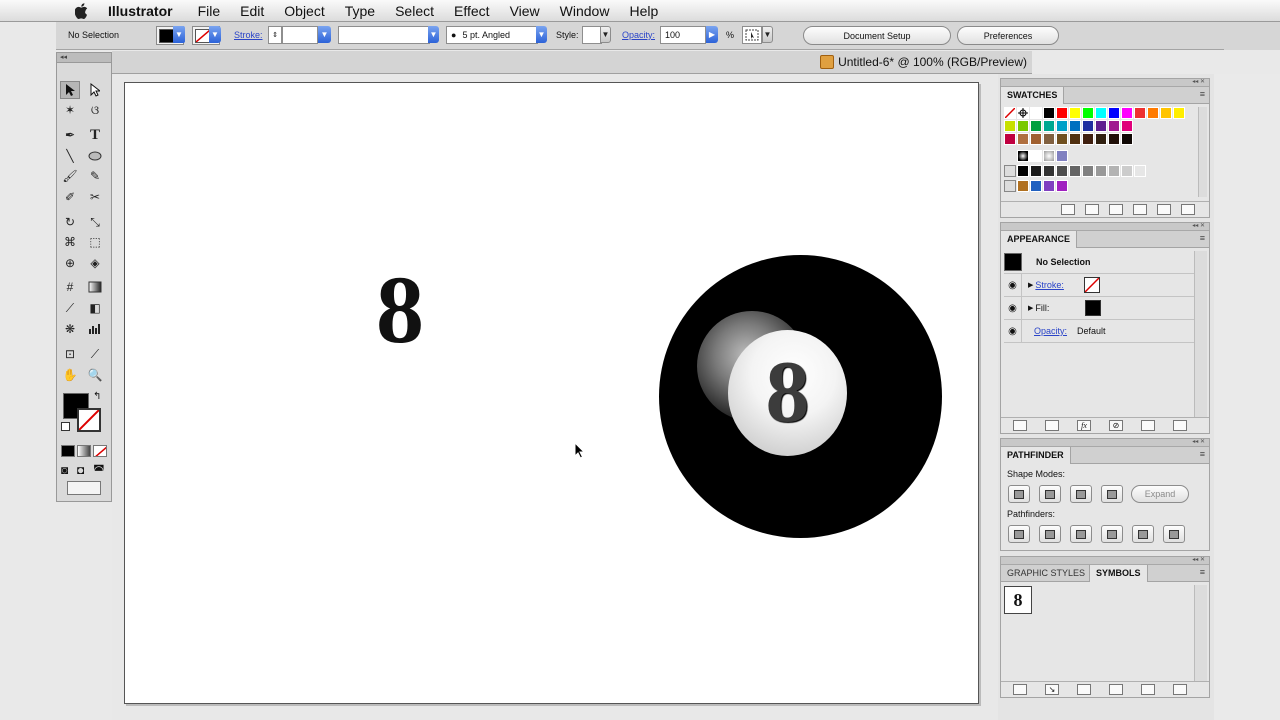 The image size is (1280, 720). I want to click on appearance-scrollbar, so click(1200, 334).